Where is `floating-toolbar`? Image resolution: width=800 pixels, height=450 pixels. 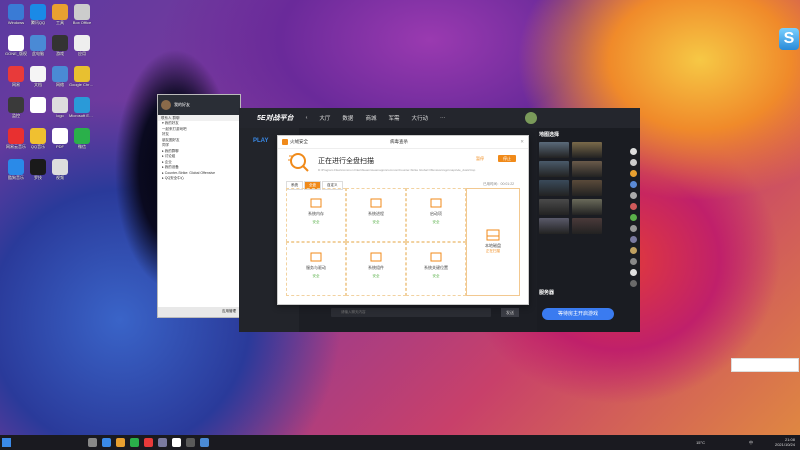
floating-toolbar is located at coordinates (765, 365).